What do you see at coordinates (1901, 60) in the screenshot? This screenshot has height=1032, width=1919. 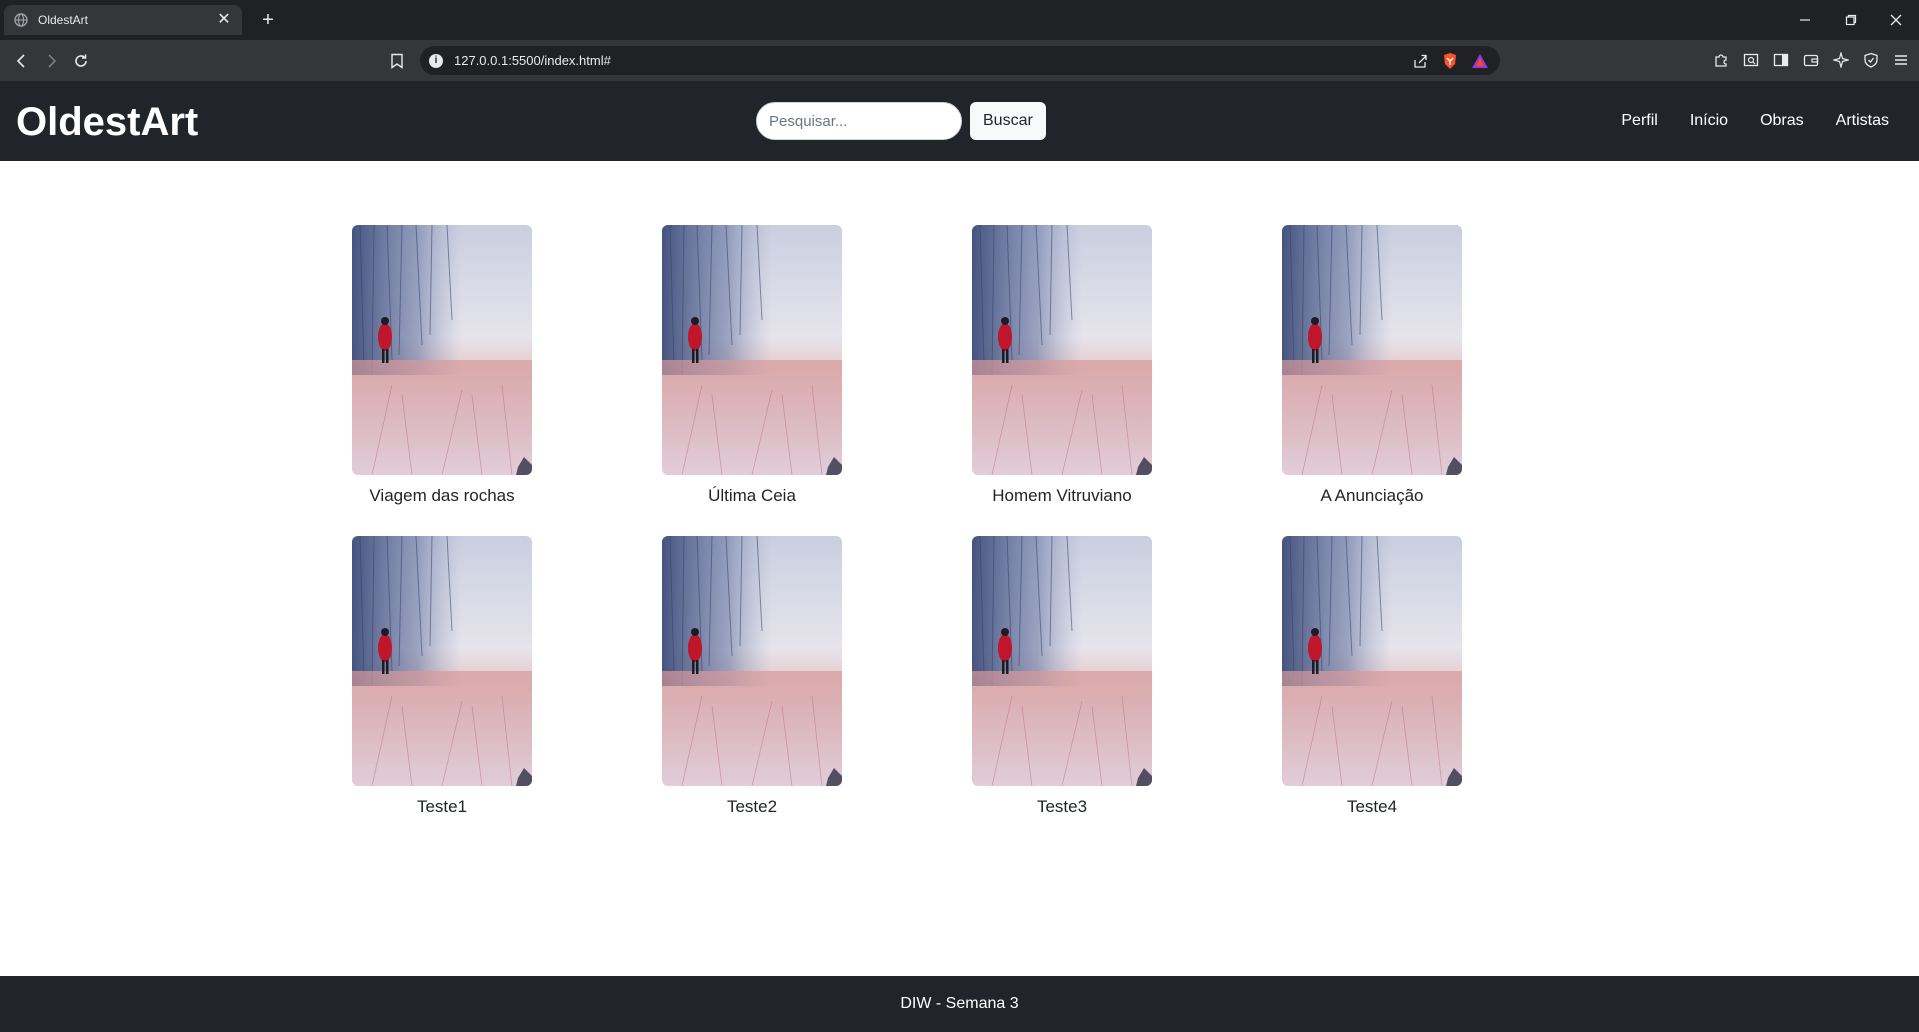 I see `menu-icon` at bounding box center [1901, 60].